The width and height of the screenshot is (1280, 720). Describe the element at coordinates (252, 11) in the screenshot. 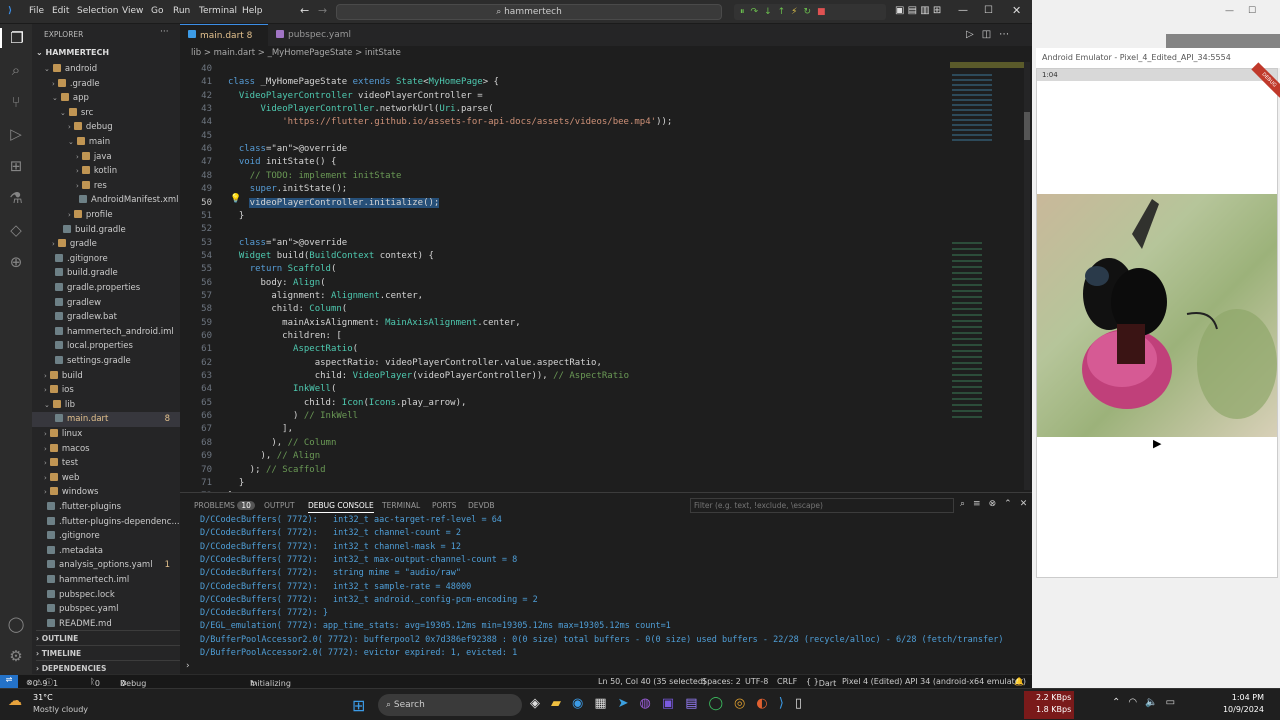

I see `menu-help: Help` at that location.